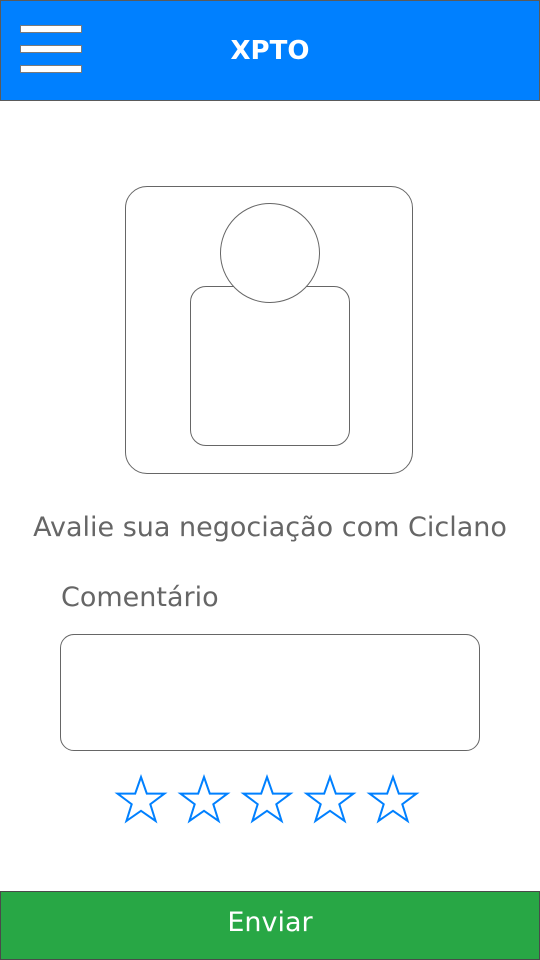  Describe the element at coordinates (140, 597) in the screenshot. I see `comment-label: Comentário` at that location.